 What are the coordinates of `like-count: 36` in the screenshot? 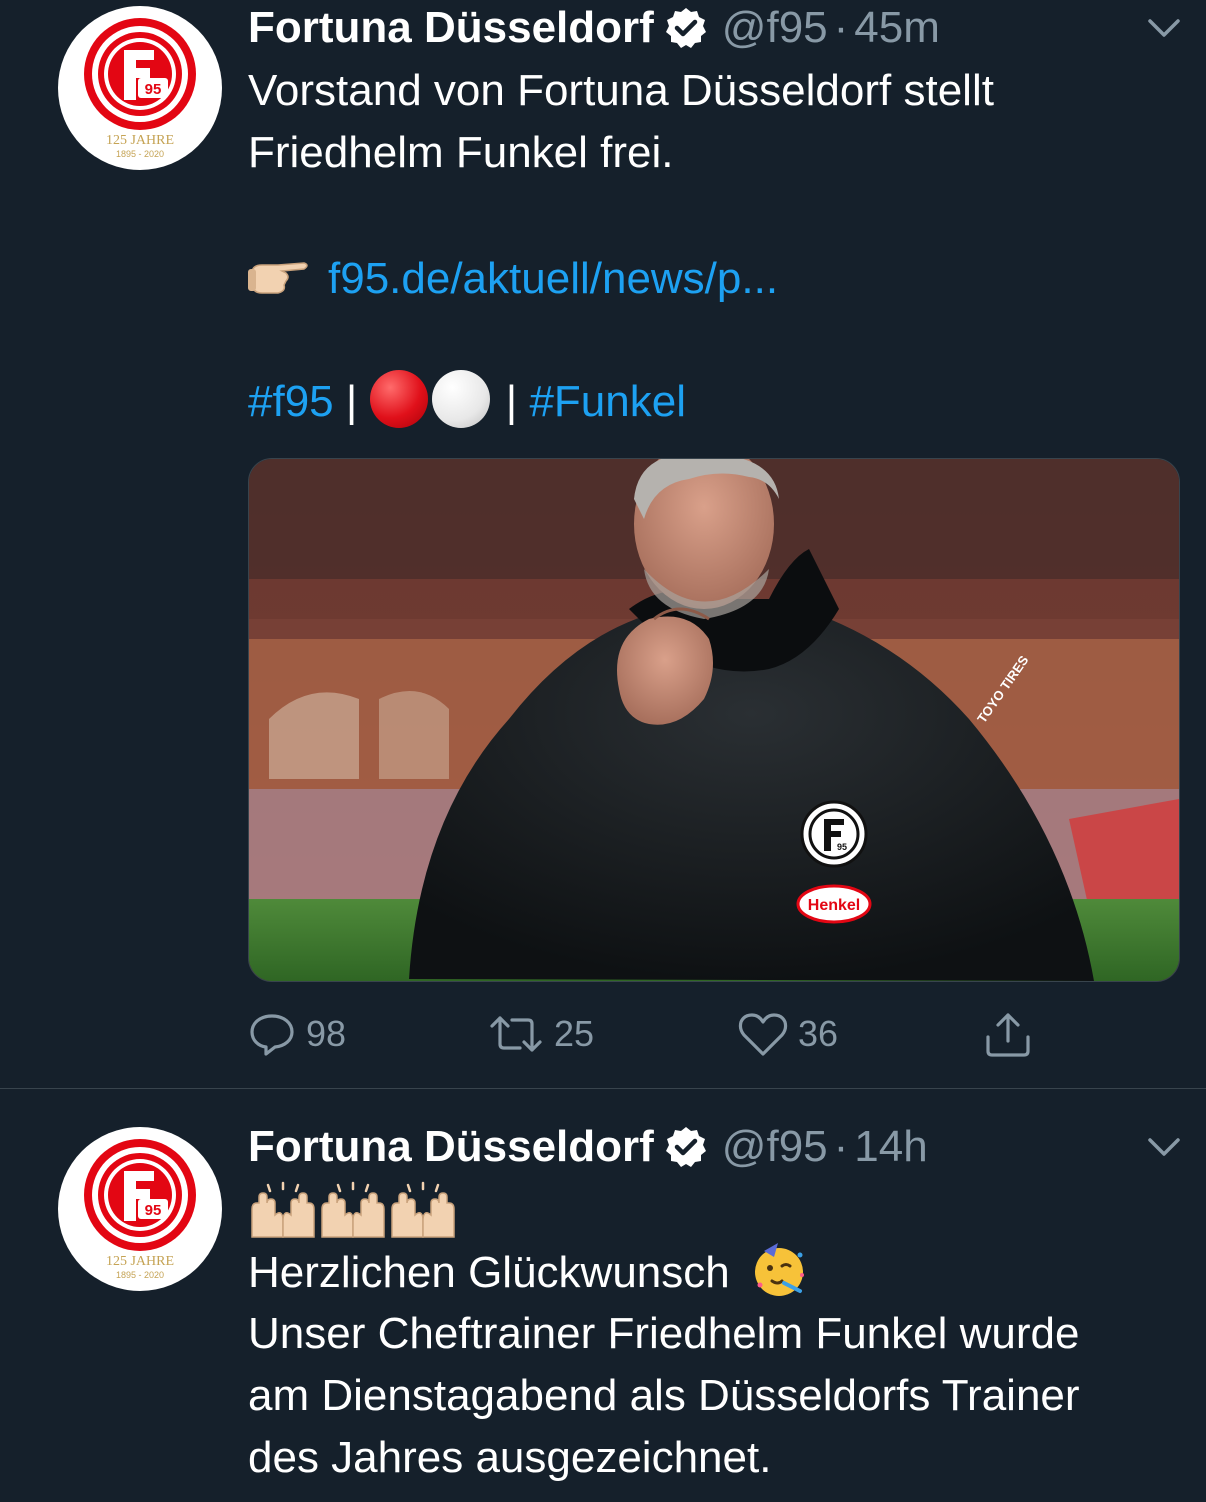 It's located at (818, 1033).